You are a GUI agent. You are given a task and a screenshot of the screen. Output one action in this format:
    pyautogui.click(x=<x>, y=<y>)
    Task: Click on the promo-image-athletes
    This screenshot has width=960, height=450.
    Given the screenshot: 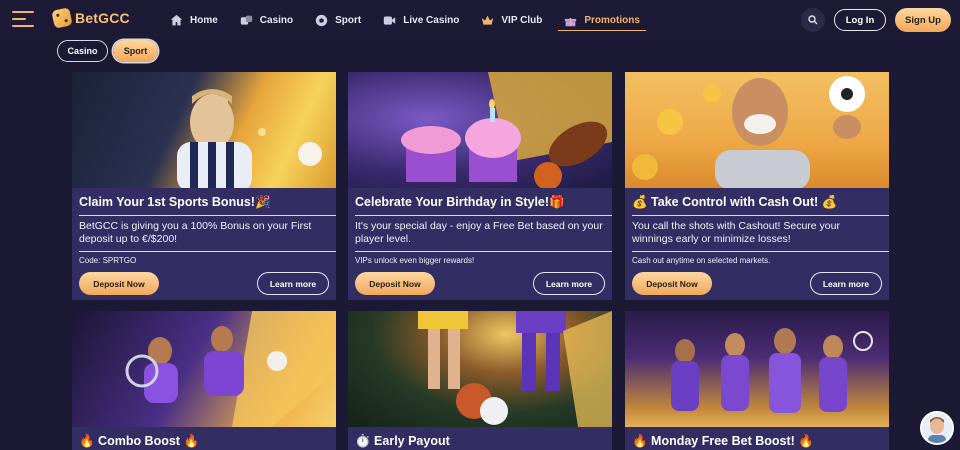 What is the action you would take?
    pyautogui.click(x=204, y=369)
    